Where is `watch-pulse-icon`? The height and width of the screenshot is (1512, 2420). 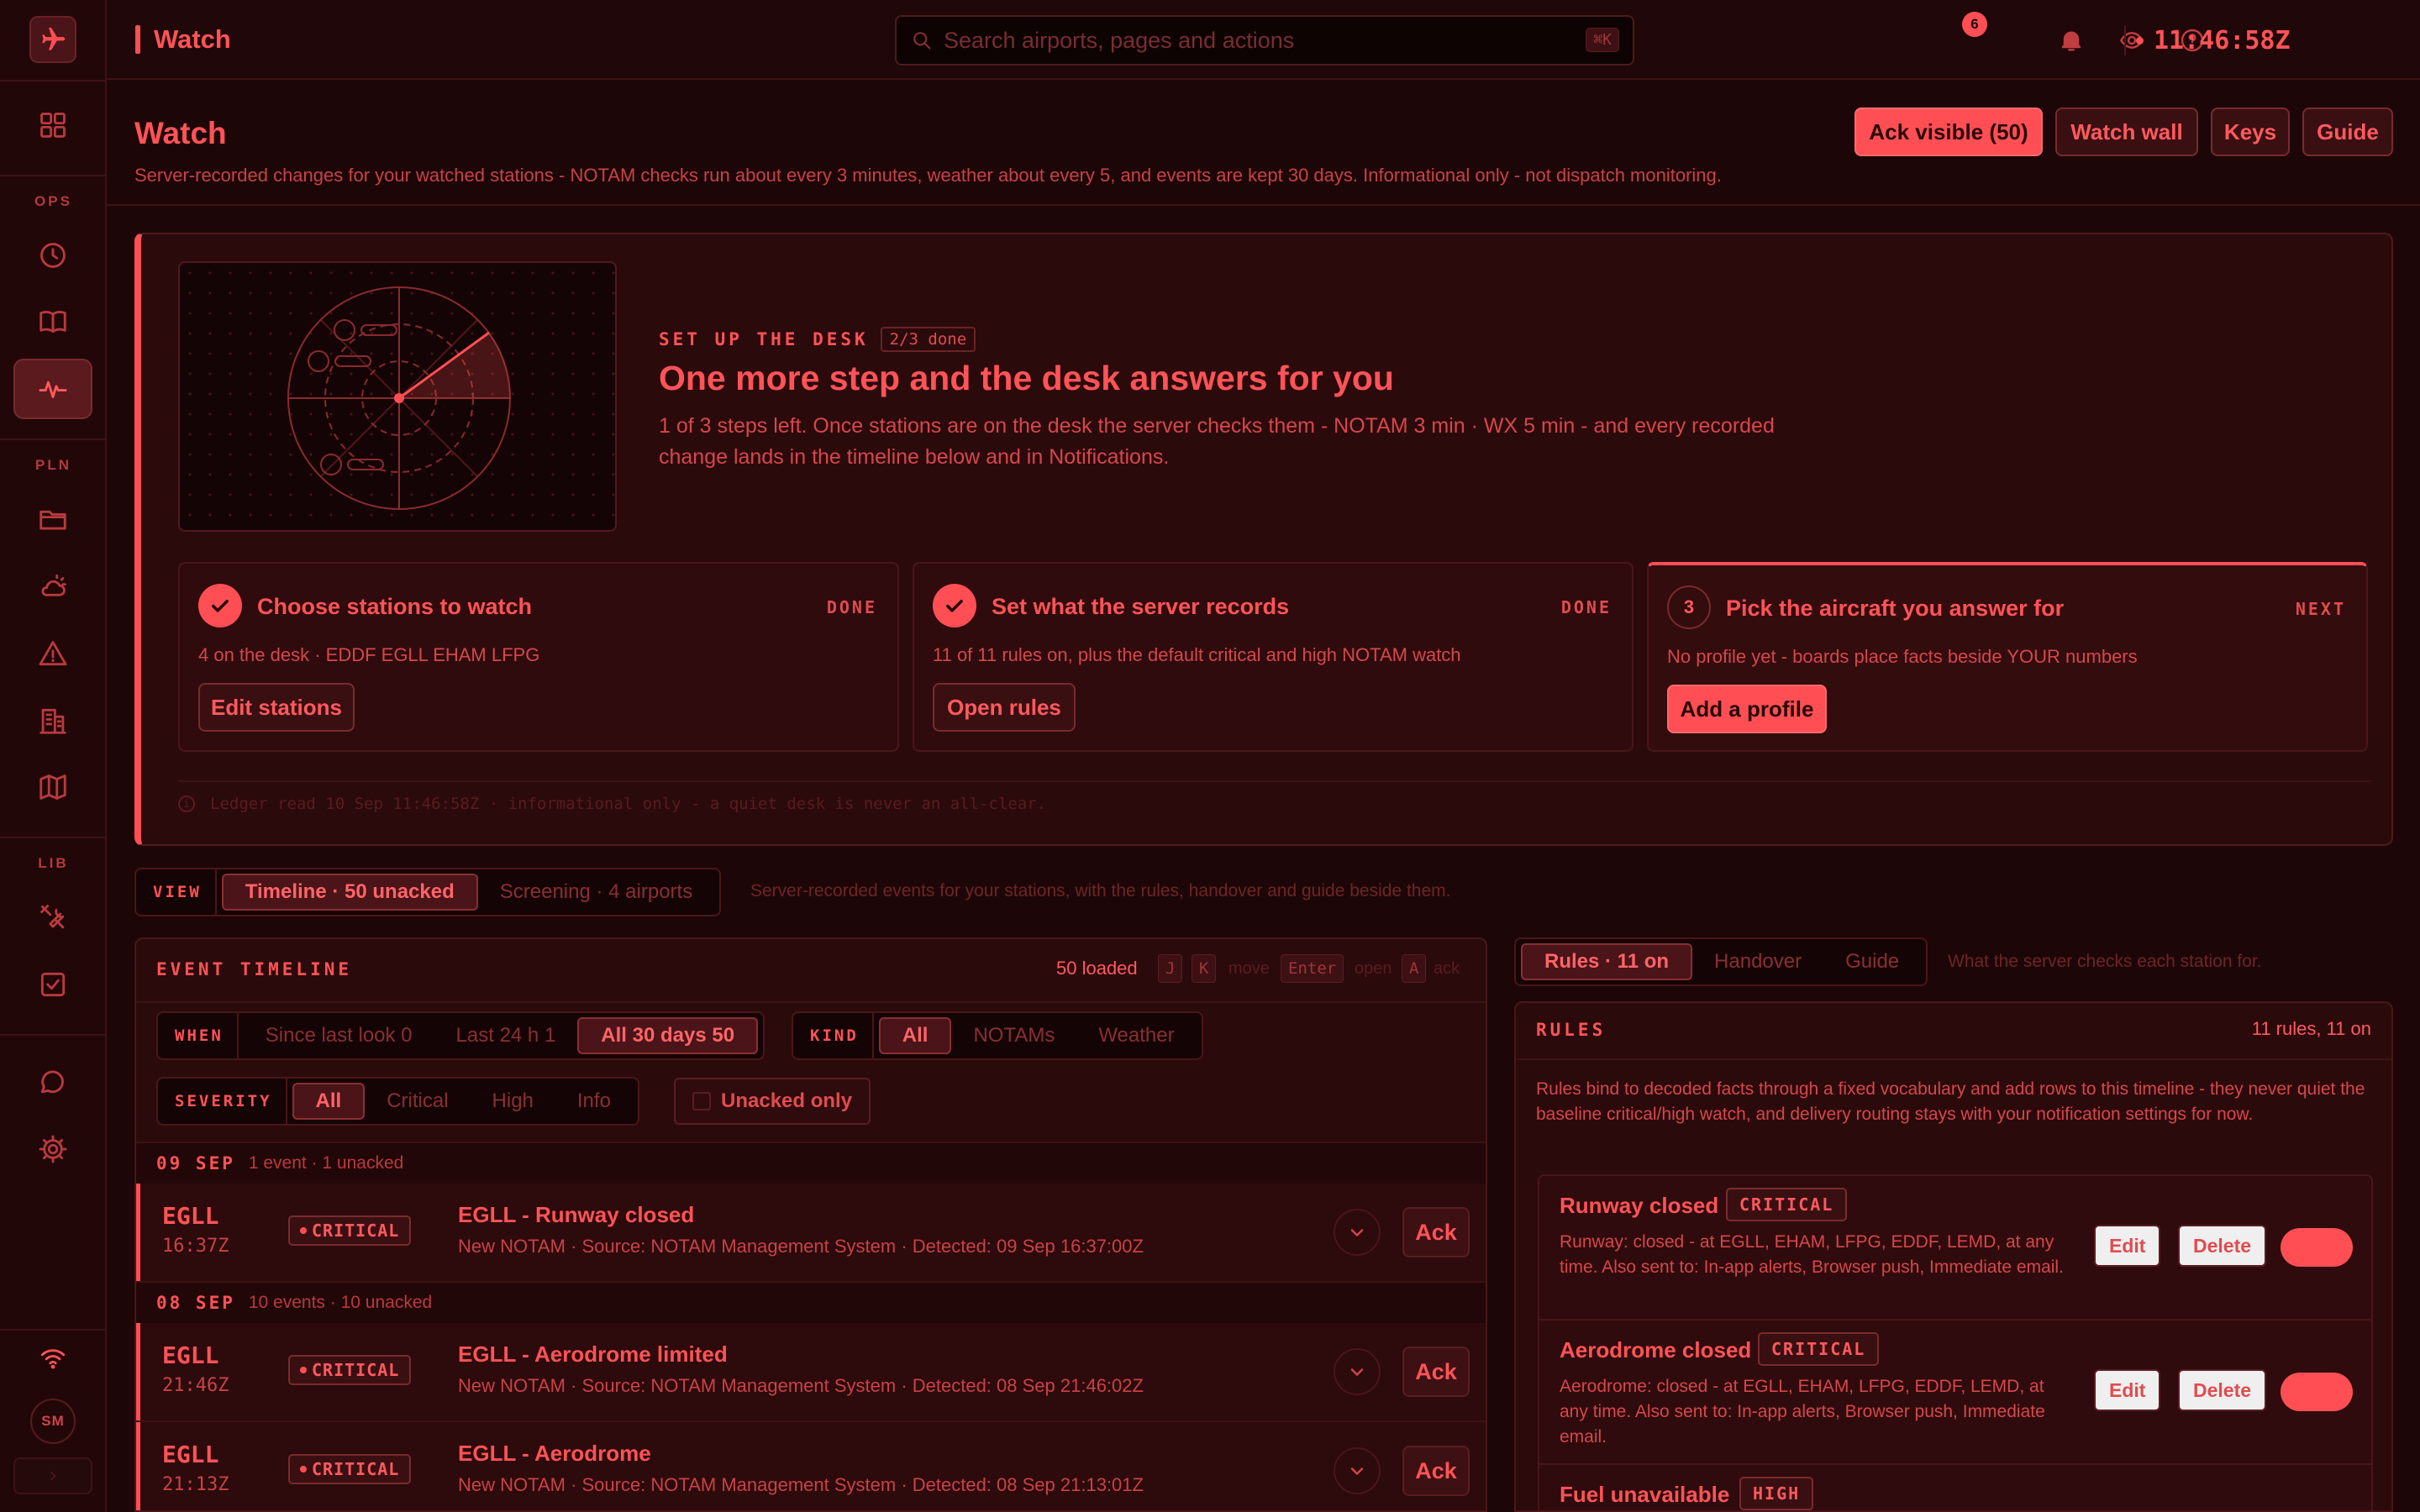
watch-pulse-icon is located at coordinates (52, 389).